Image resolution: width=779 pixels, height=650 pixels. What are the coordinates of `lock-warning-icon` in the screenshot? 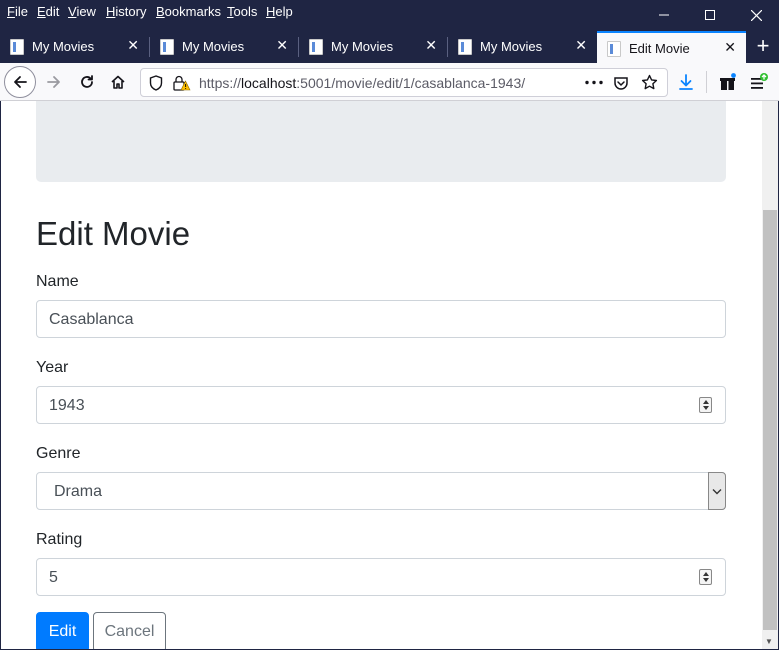 It's located at (182, 83).